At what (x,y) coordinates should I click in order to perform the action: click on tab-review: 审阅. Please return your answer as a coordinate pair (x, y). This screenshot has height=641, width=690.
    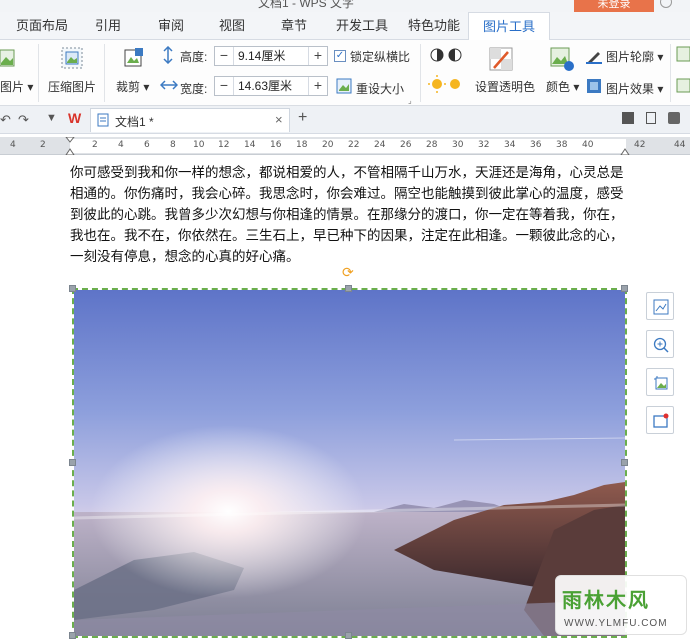
    Looking at the image, I should click on (171, 26).